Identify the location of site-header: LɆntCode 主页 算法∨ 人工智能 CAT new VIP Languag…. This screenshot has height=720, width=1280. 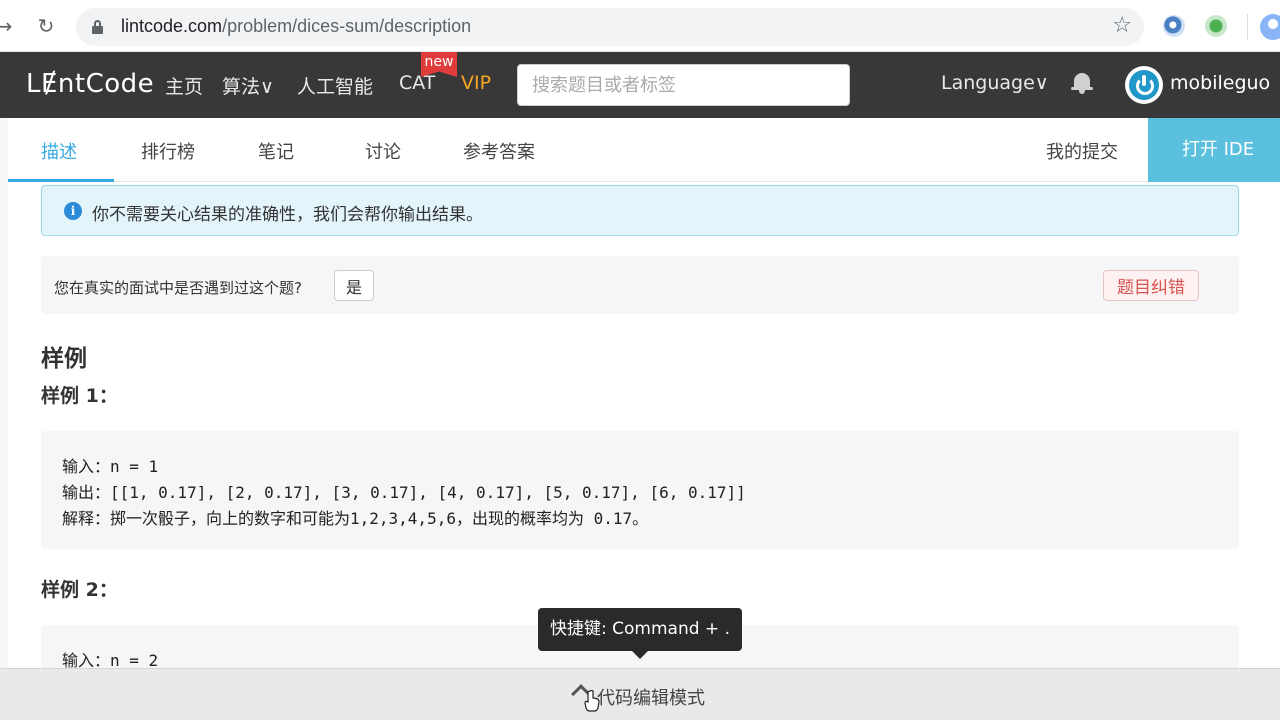
(640, 85).